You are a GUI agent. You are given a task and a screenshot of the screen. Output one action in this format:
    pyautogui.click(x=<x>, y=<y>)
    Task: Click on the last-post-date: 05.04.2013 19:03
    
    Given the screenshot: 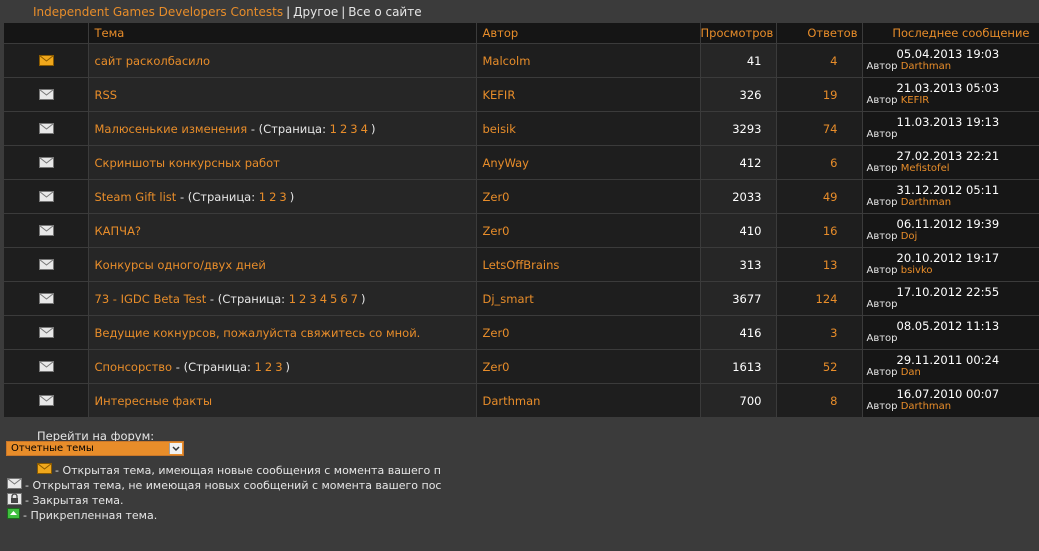 What is the action you would take?
    pyautogui.click(x=953, y=54)
    